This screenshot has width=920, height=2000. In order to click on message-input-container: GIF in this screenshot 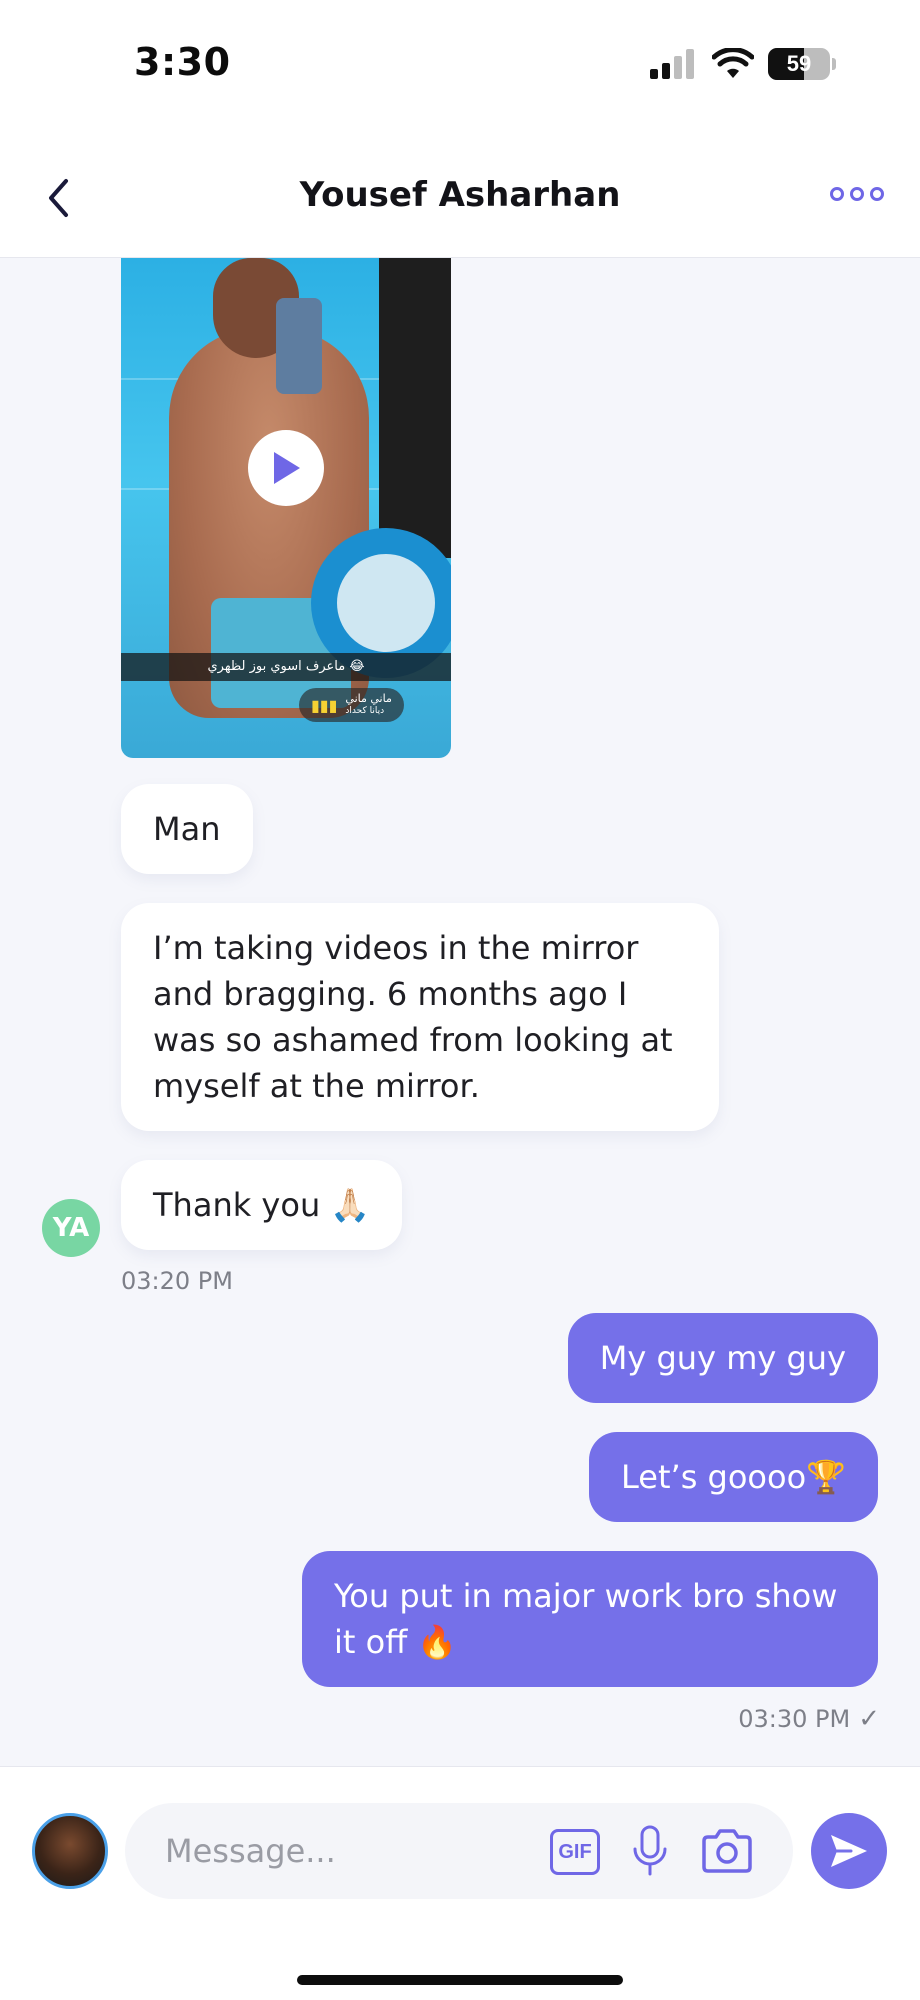, I will do `click(459, 1851)`.